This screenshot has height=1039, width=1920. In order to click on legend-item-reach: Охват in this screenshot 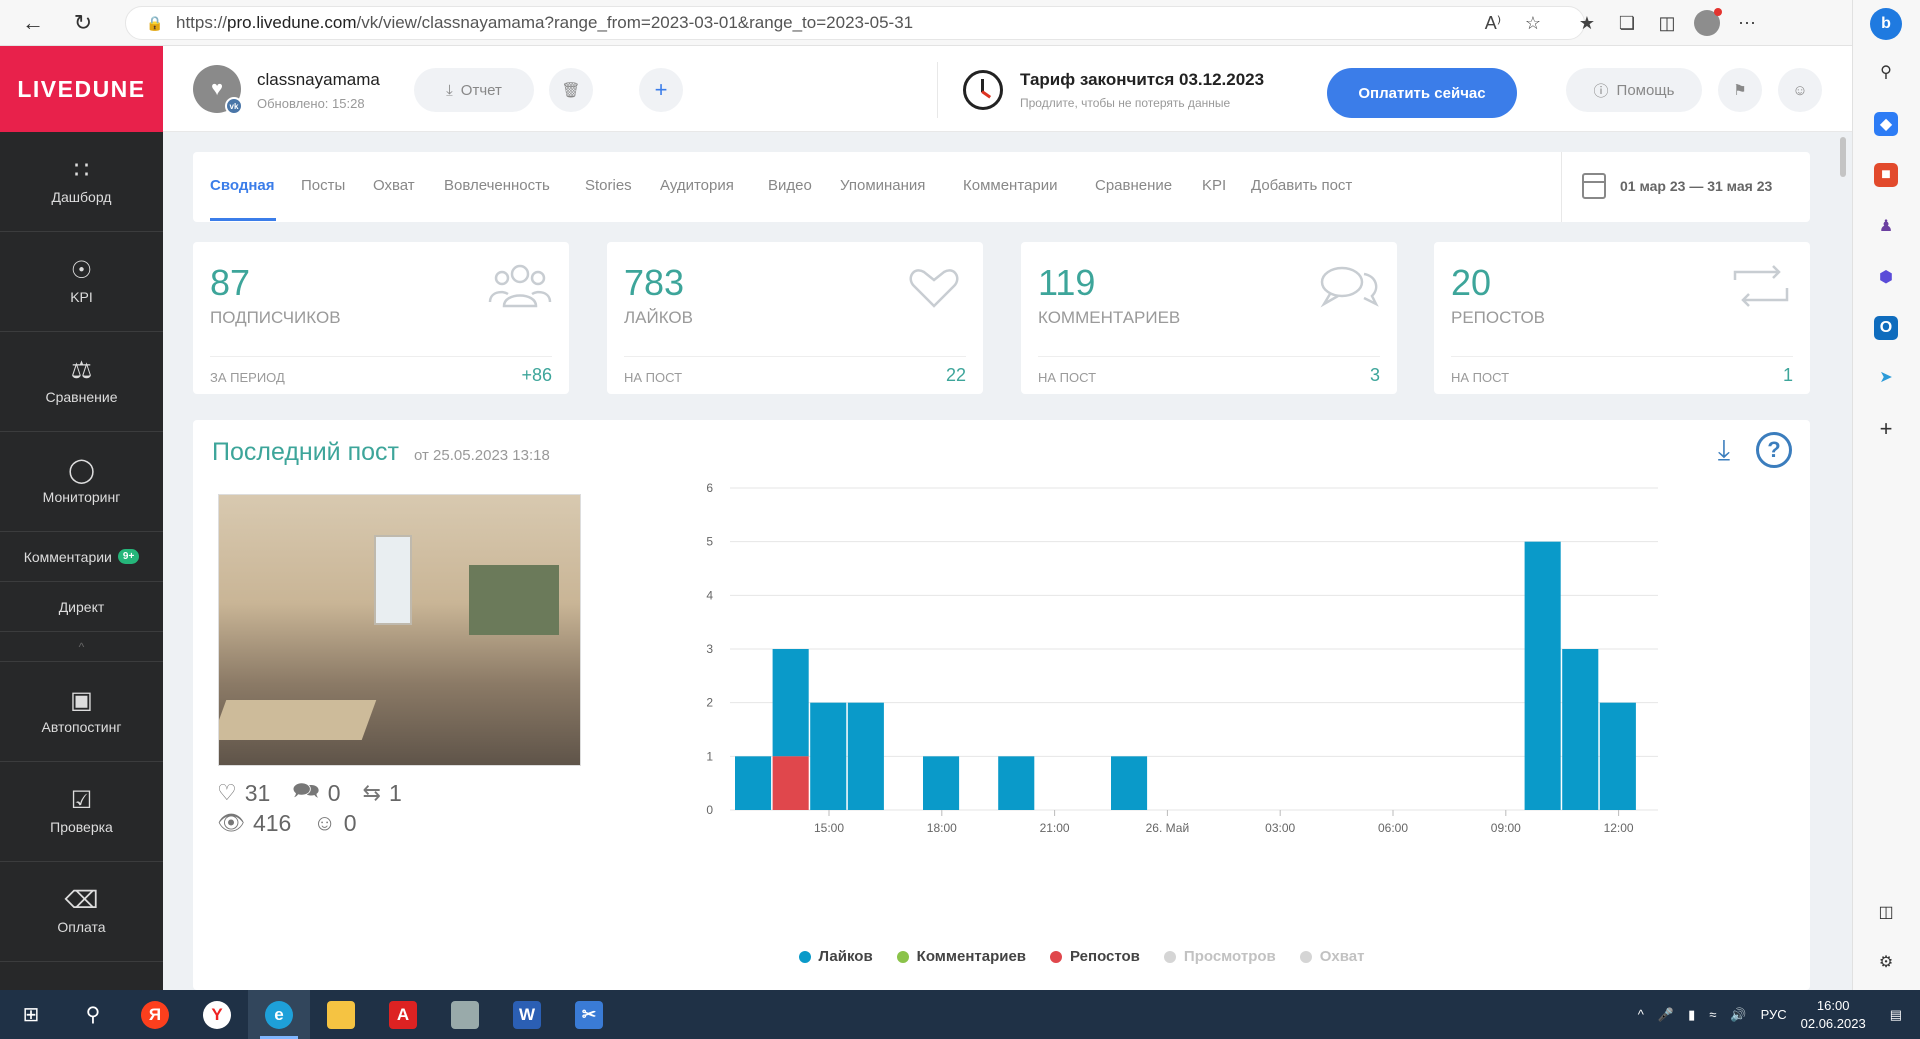, I will do `click(1331, 956)`.